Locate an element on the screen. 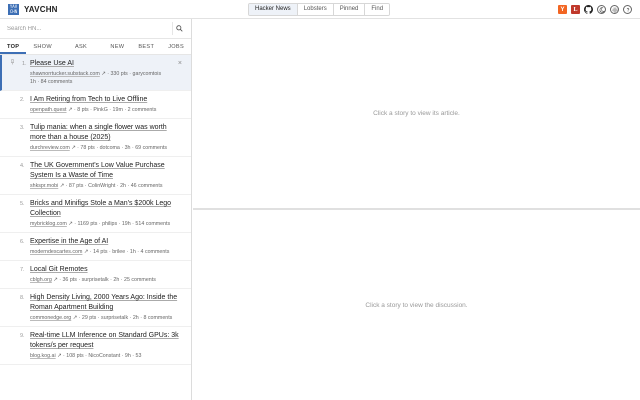 The width and height of the screenshot is (640, 400). story-comments: 4 comments is located at coordinates (155, 252).